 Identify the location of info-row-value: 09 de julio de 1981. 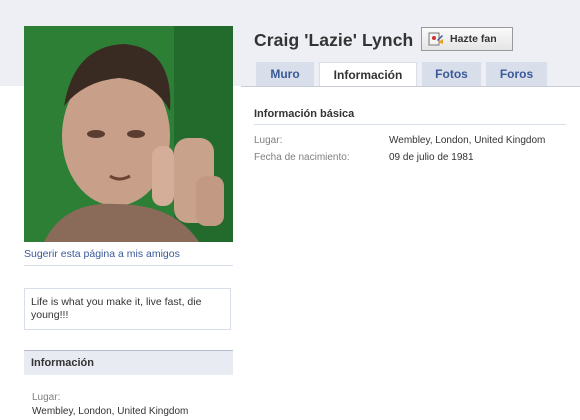
(431, 157).